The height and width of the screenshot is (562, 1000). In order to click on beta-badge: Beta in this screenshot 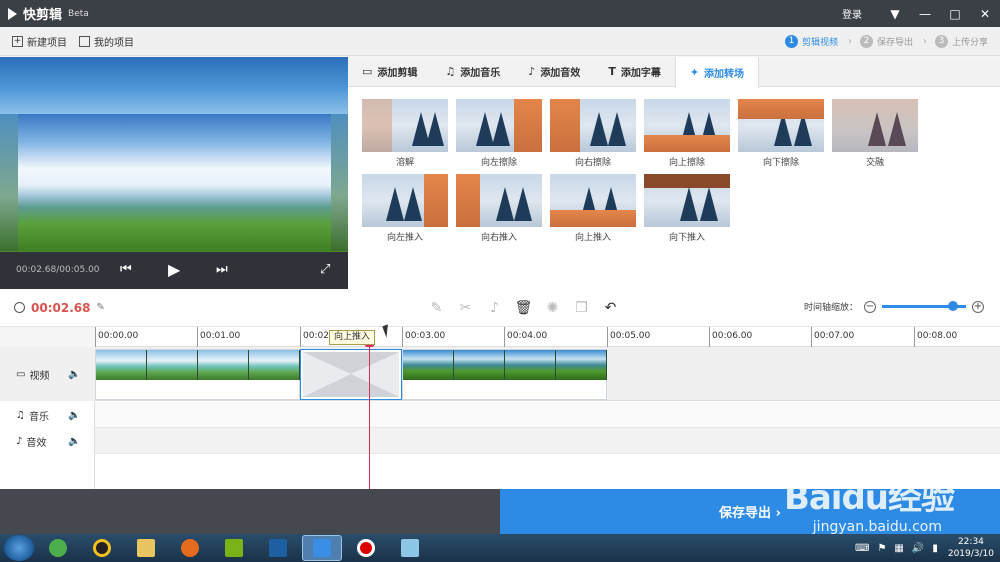, I will do `click(78, 13)`.